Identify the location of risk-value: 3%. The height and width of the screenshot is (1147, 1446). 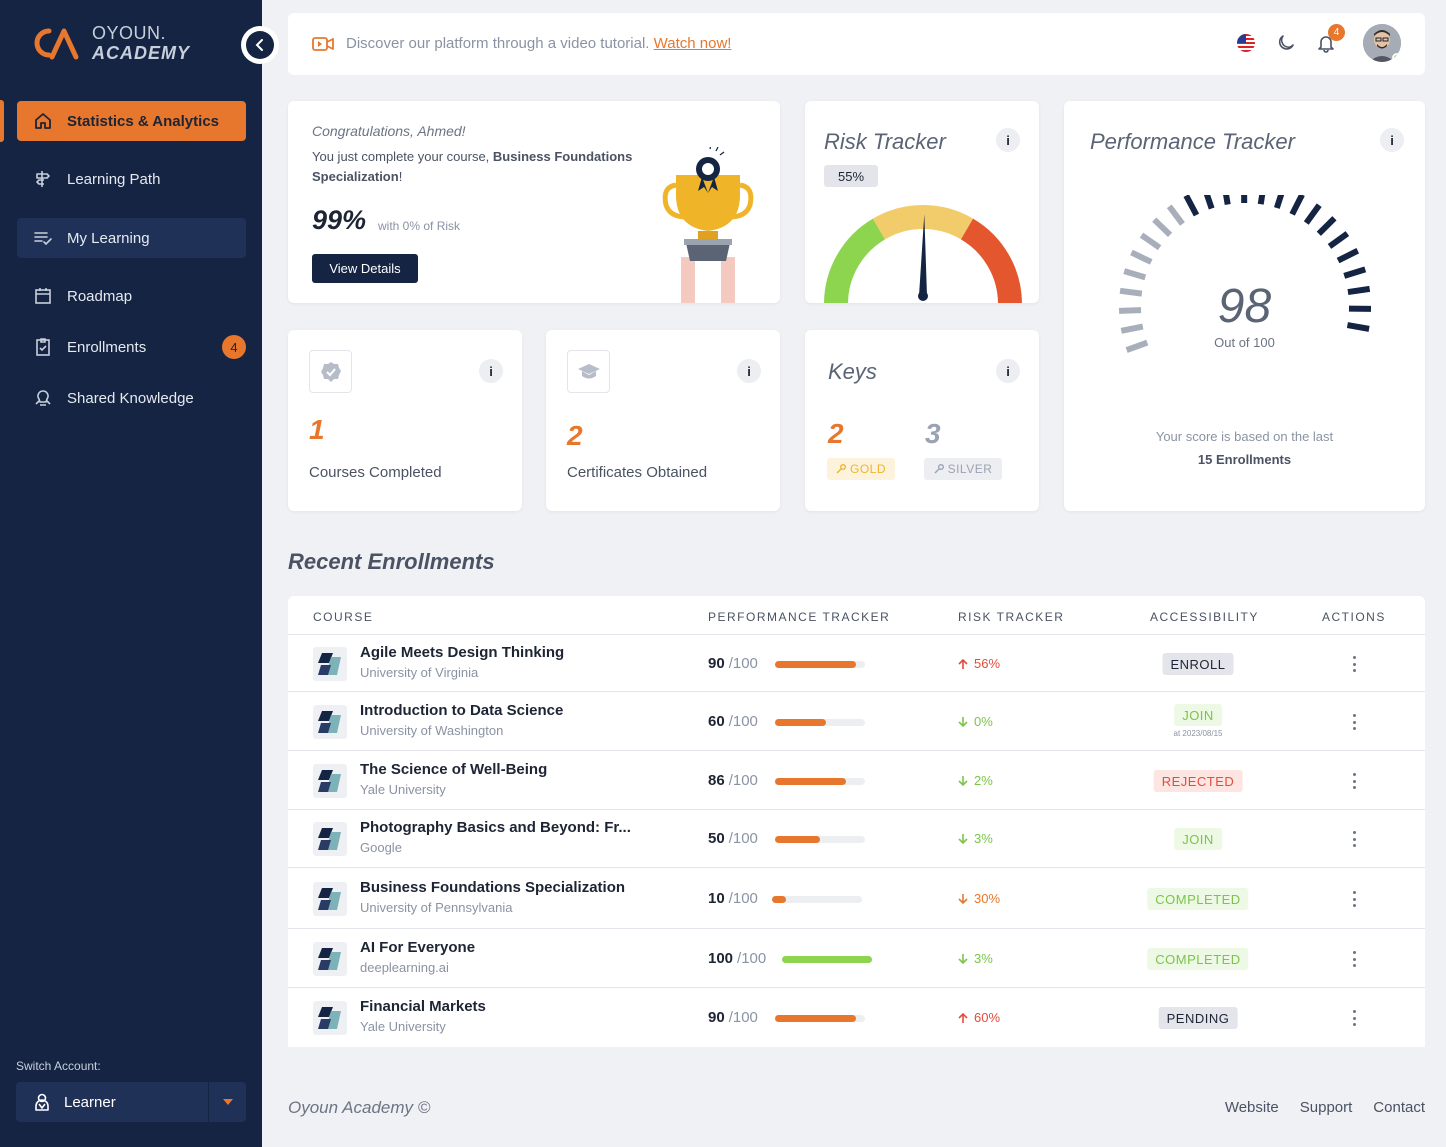
(975, 958).